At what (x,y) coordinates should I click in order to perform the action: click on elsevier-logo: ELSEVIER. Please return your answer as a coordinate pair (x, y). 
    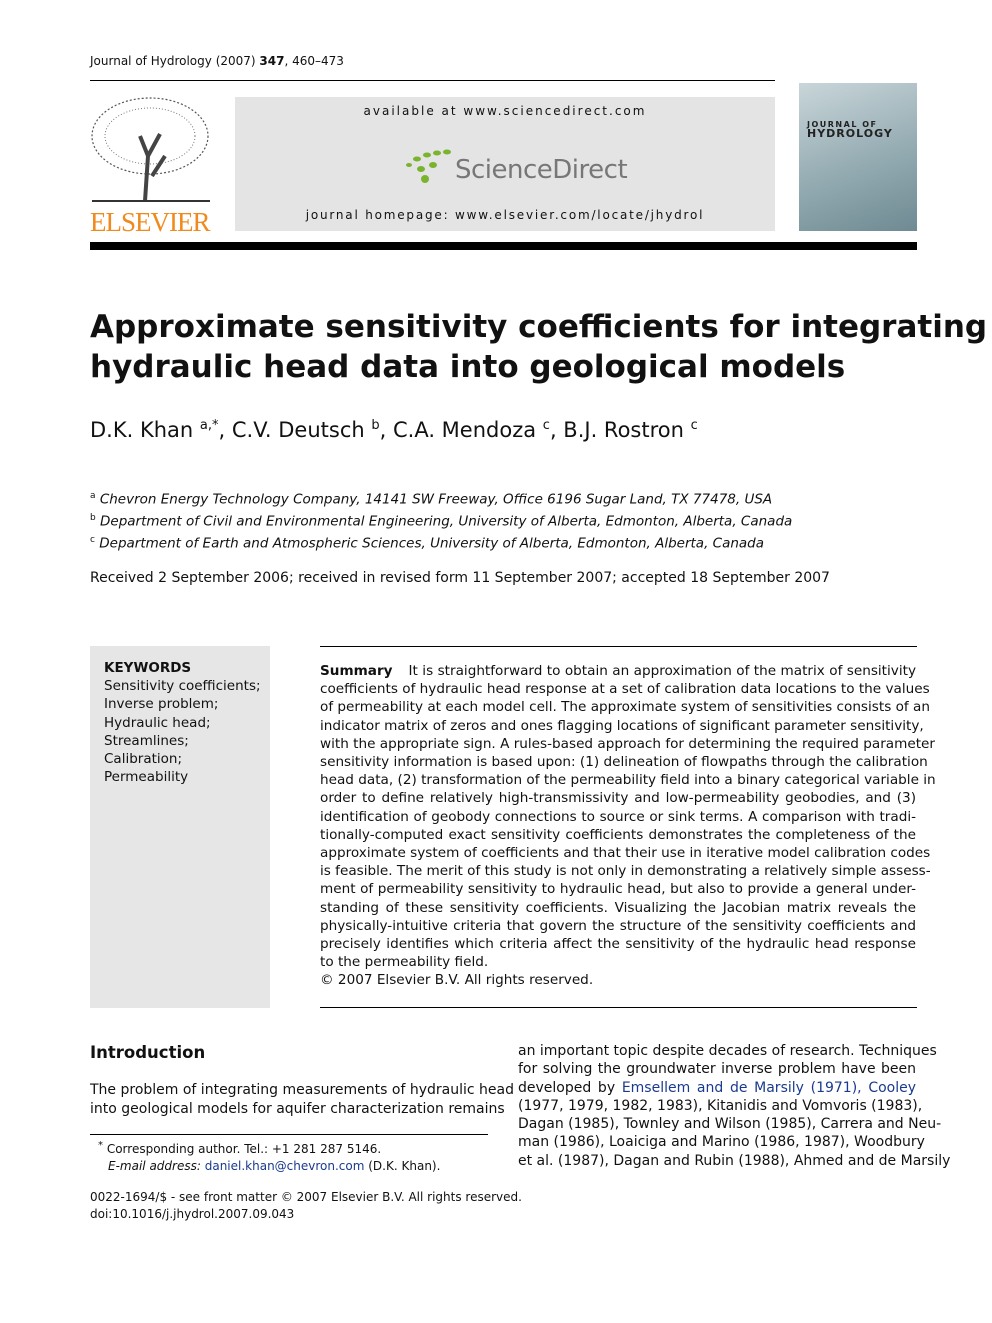
    Looking at the image, I should click on (151, 166).